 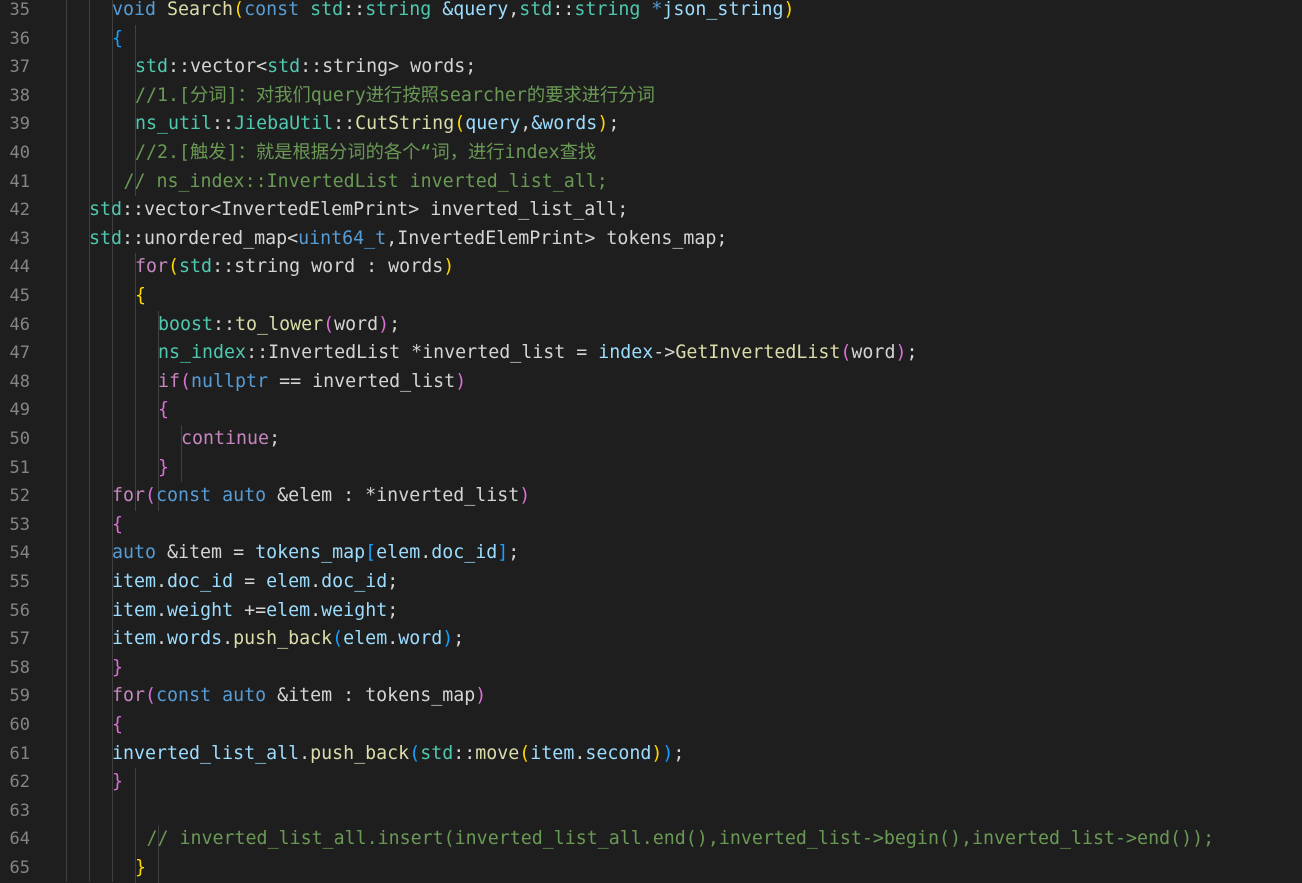 What do you see at coordinates (19, 95) in the screenshot?
I see `line-number: 38` at bounding box center [19, 95].